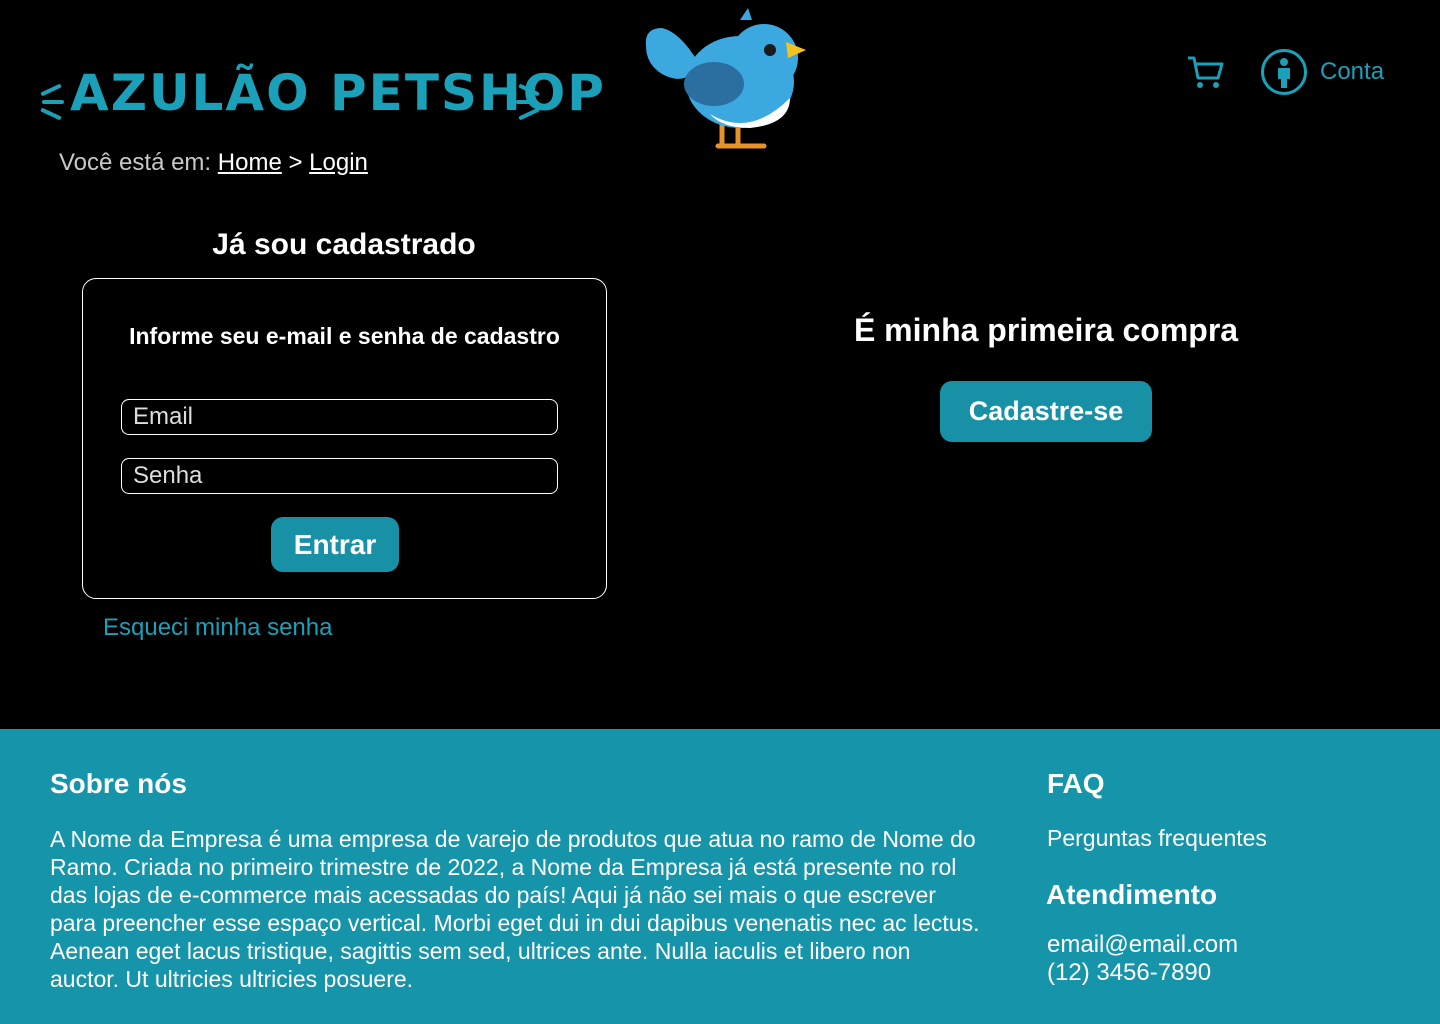  Describe the element at coordinates (1205, 72) in the screenshot. I see `cart-icon` at that location.